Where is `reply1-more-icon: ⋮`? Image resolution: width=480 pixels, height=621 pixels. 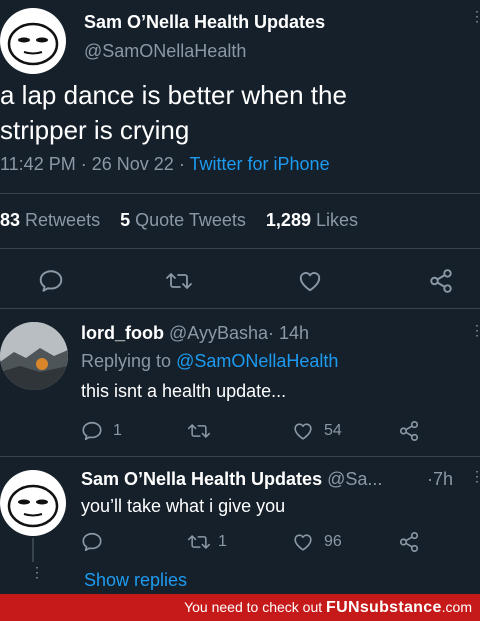
reply1-more-icon: ⋮ is located at coordinates (475, 330).